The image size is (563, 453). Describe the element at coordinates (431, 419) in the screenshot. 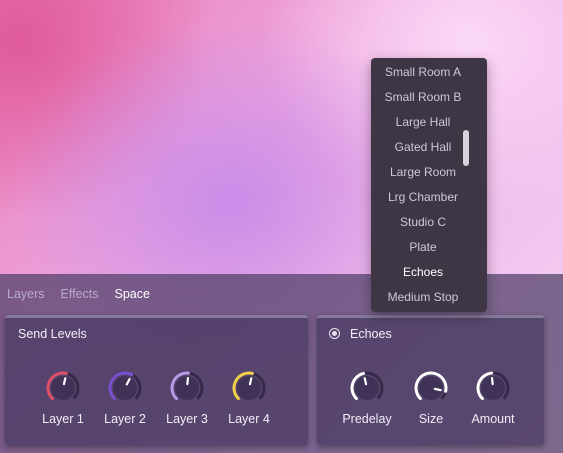

I see `size-label: Size` at that location.